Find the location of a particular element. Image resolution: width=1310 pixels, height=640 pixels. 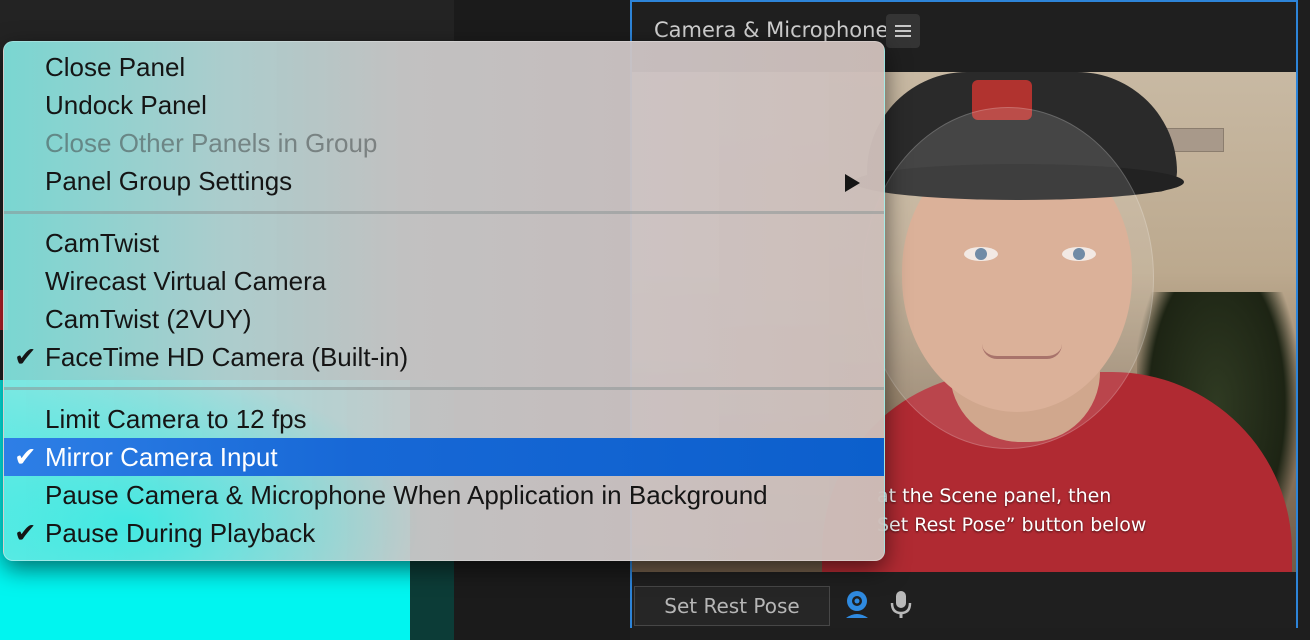

menu-item-label: Panel Group Settings is located at coordinates (169, 181).